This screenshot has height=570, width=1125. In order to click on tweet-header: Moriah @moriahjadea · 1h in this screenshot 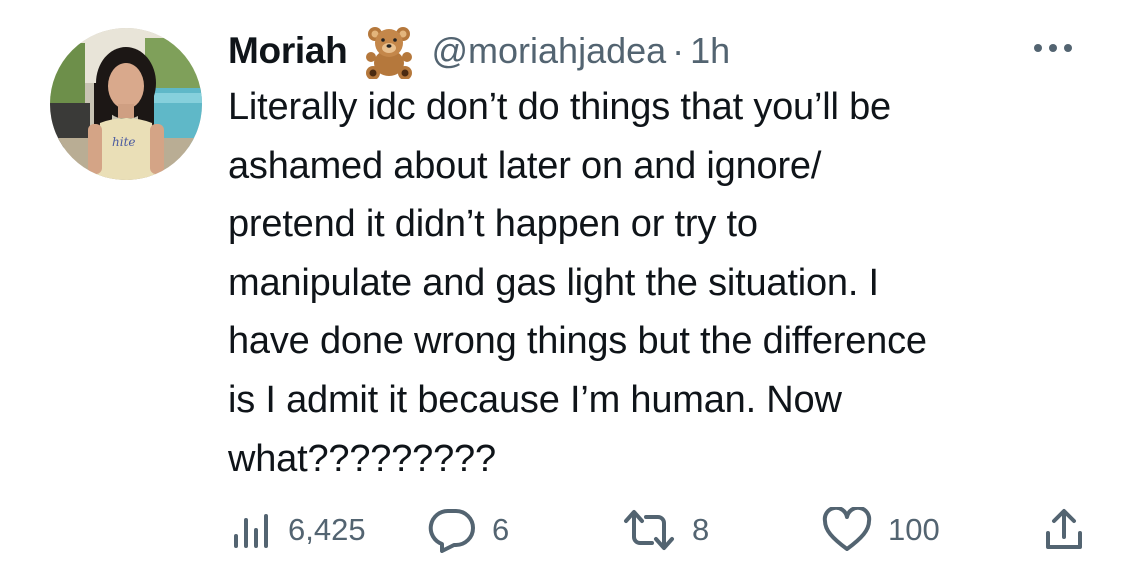, I will do `click(479, 51)`.